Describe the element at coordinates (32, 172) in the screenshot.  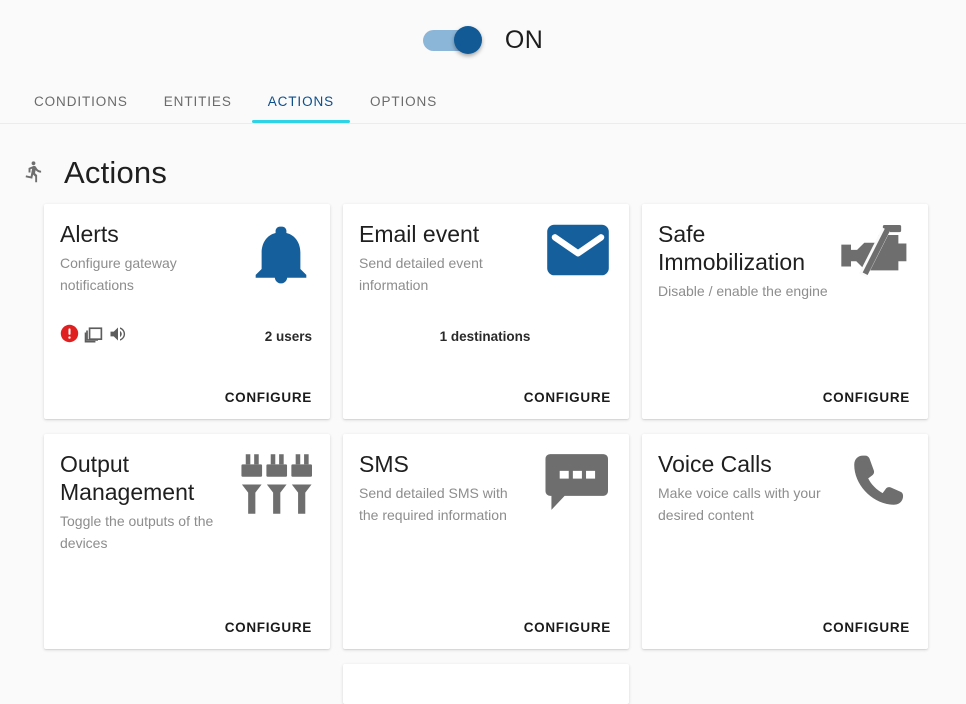
I see `running-person-icon` at that location.